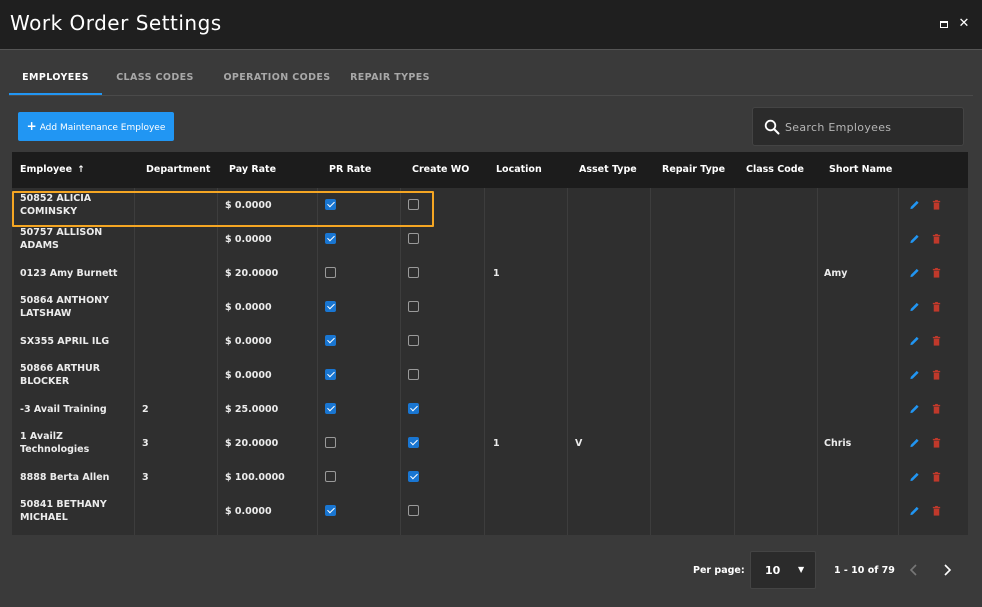  I want to click on column-header-location: Location, so click(519, 170).